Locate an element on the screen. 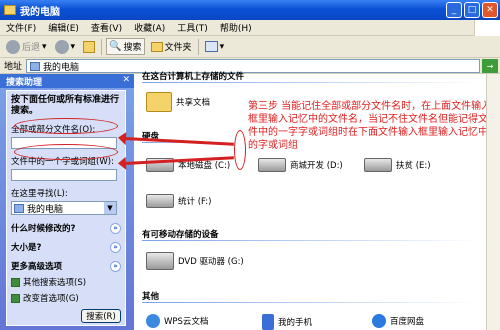 This screenshot has width=500, height=330. search-heading: 按下面任何或所有标准进行搜索。 is located at coordinates (65, 105).